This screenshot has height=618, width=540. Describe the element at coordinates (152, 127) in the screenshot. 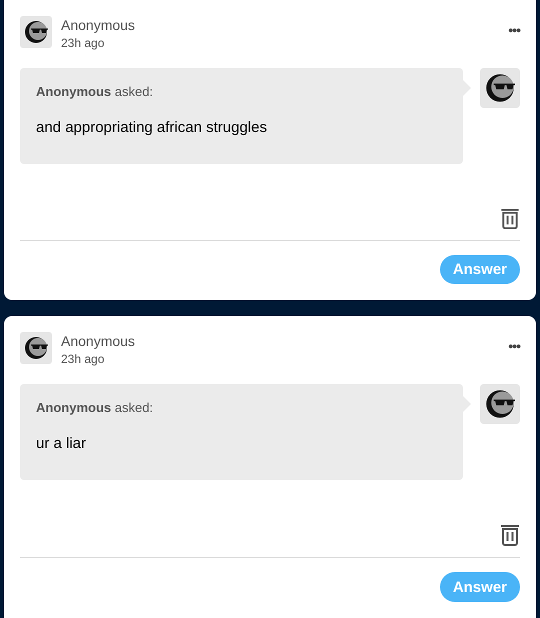

I see `question-text: and appropriating african struggles` at that location.